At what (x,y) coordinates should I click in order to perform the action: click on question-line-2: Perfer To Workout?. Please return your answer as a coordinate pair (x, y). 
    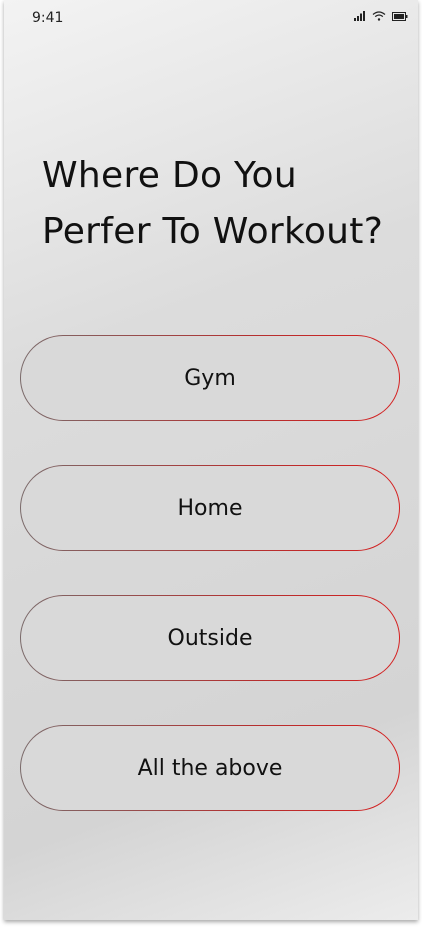
    Looking at the image, I should click on (213, 231).